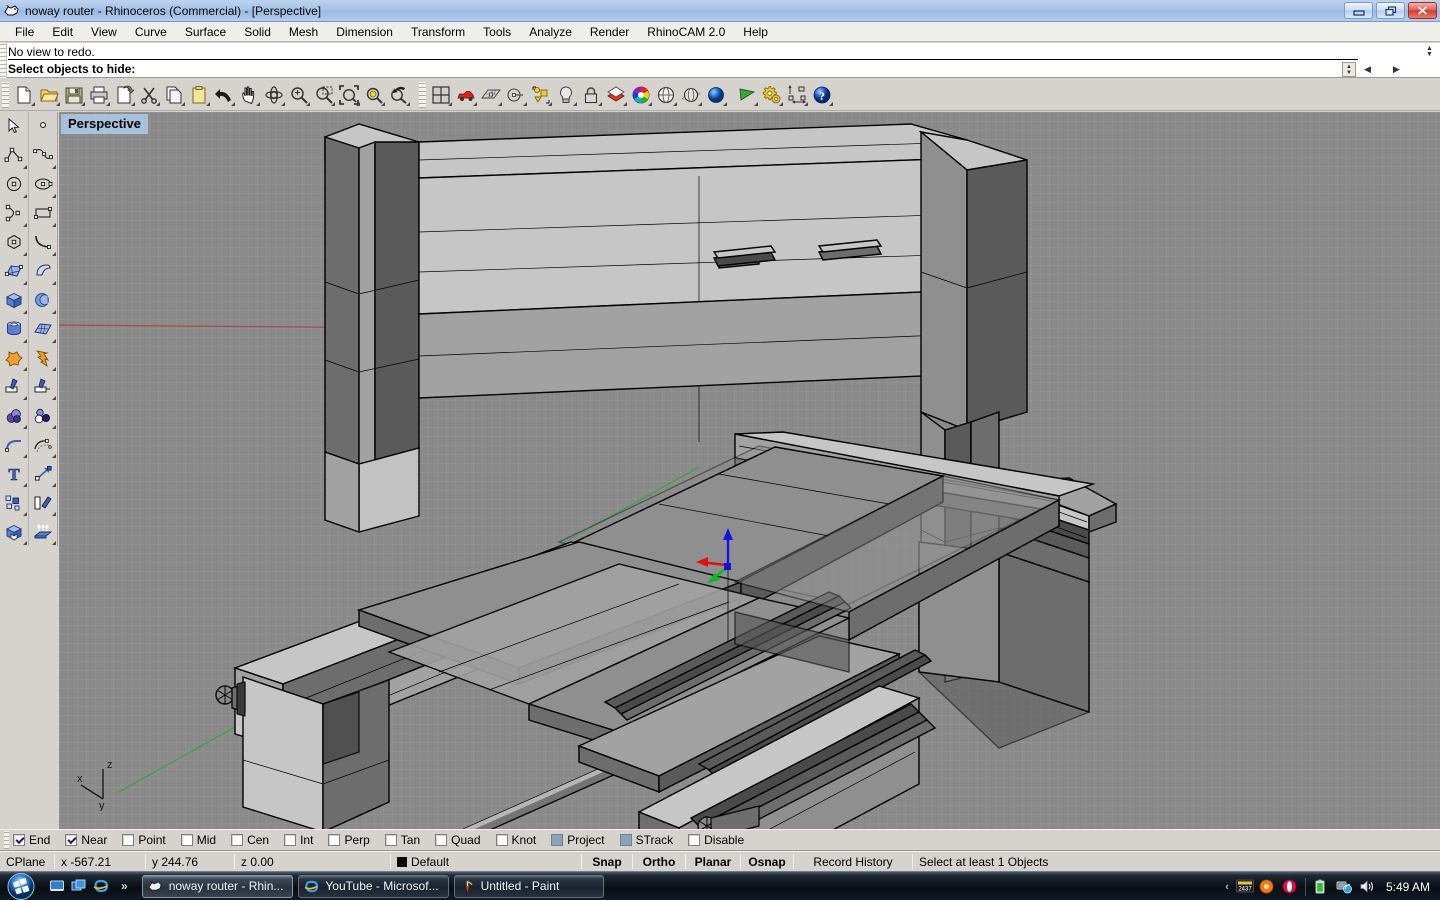 This screenshot has height=900, width=1440. What do you see at coordinates (198, 94) in the screenshot?
I see `clipboard-paste-icon` at bounding box center [198, 94].